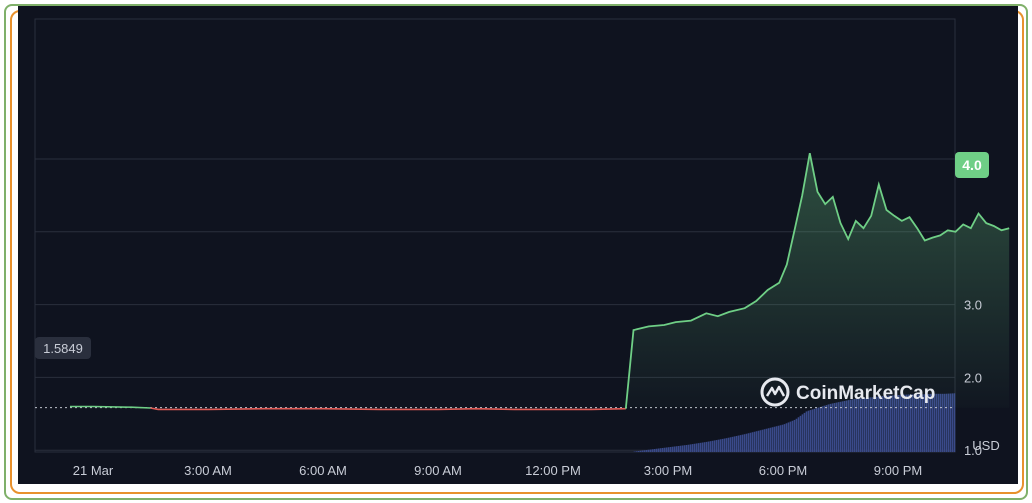  What do you see at coordinates (973, 377) in the screenshot?
I see `y-tick-label: 2.0` at bounding box center [973, 377].